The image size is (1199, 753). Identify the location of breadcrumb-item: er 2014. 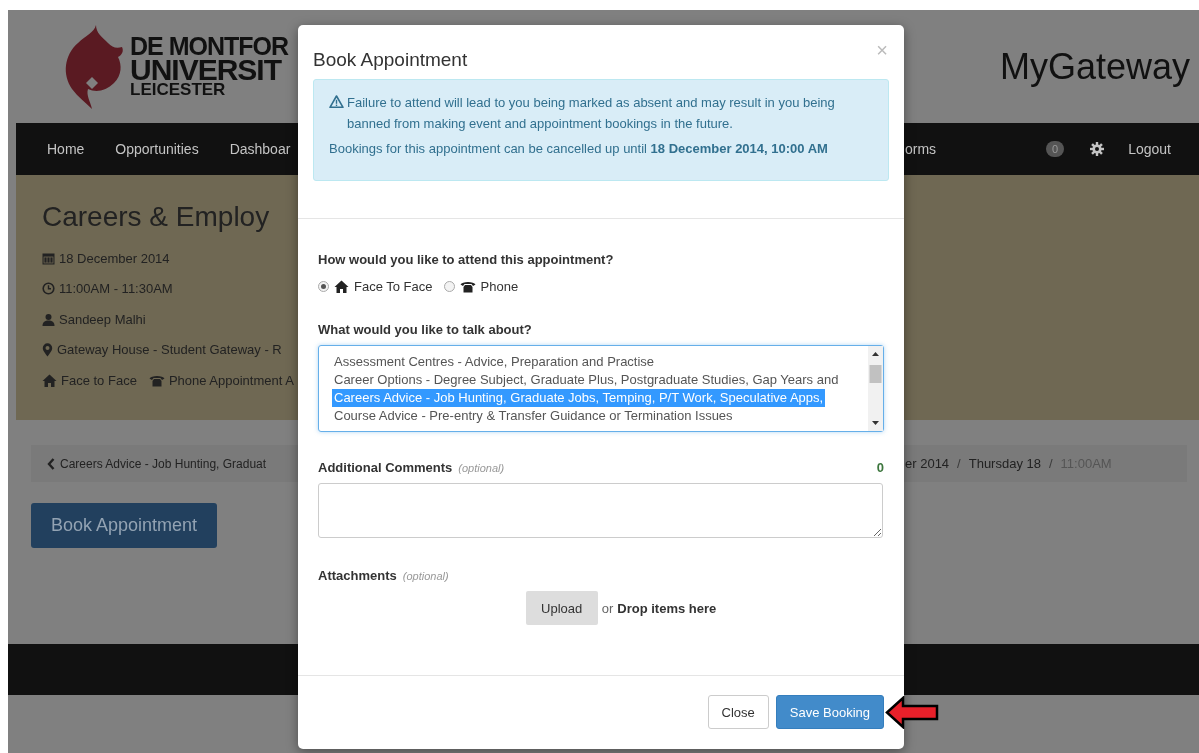
(927, 463).